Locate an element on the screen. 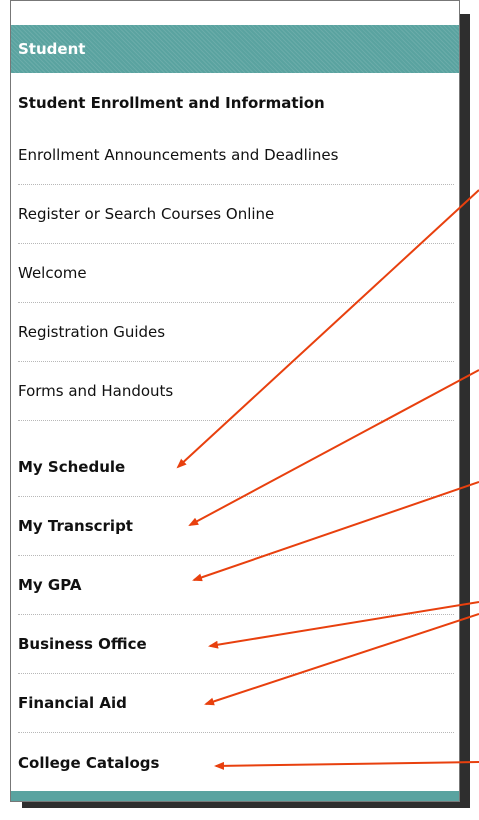 The height and width of the screenshot is (820, 479). menu-item-forms-handouts: Forms and Handouts is located at coordinates (236, 391).